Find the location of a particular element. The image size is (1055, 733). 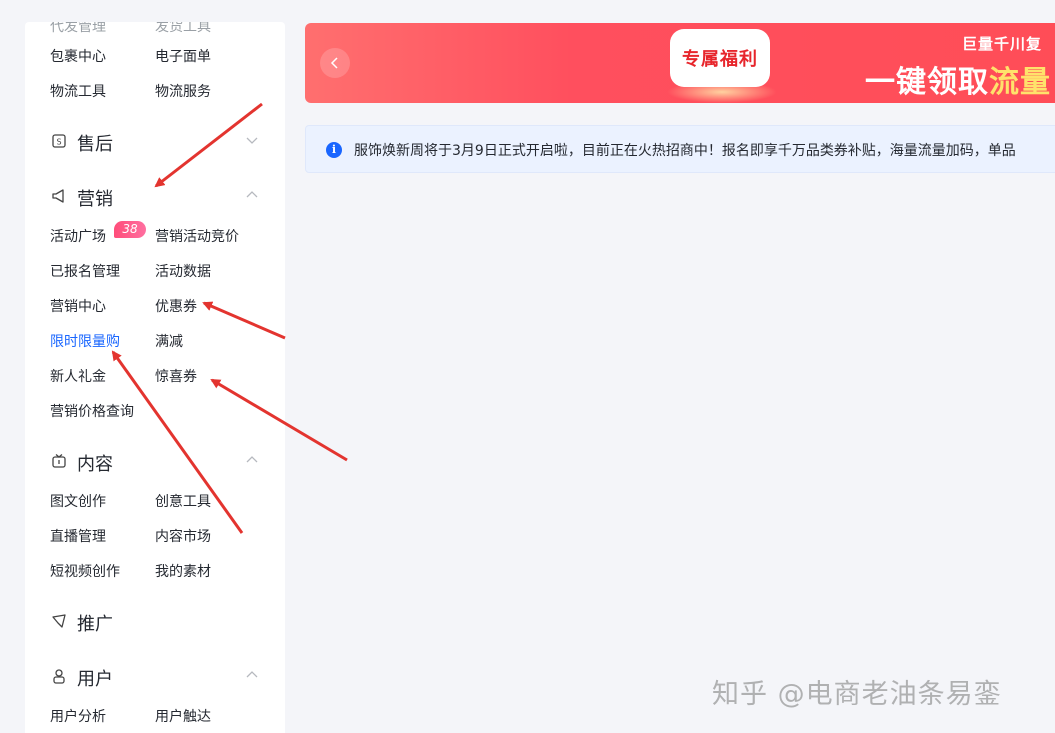

sidebar-row: 包裹中心 电子面单 is located at coordinates (155, 56).